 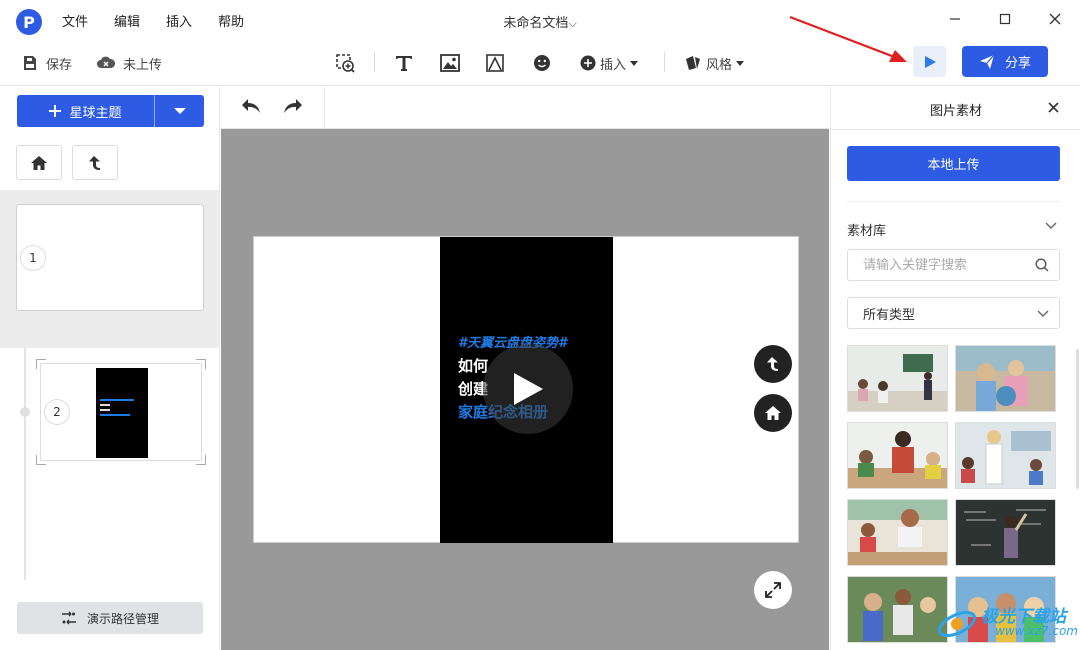 I want to click on expand-icon, so click(x=773, y=590).